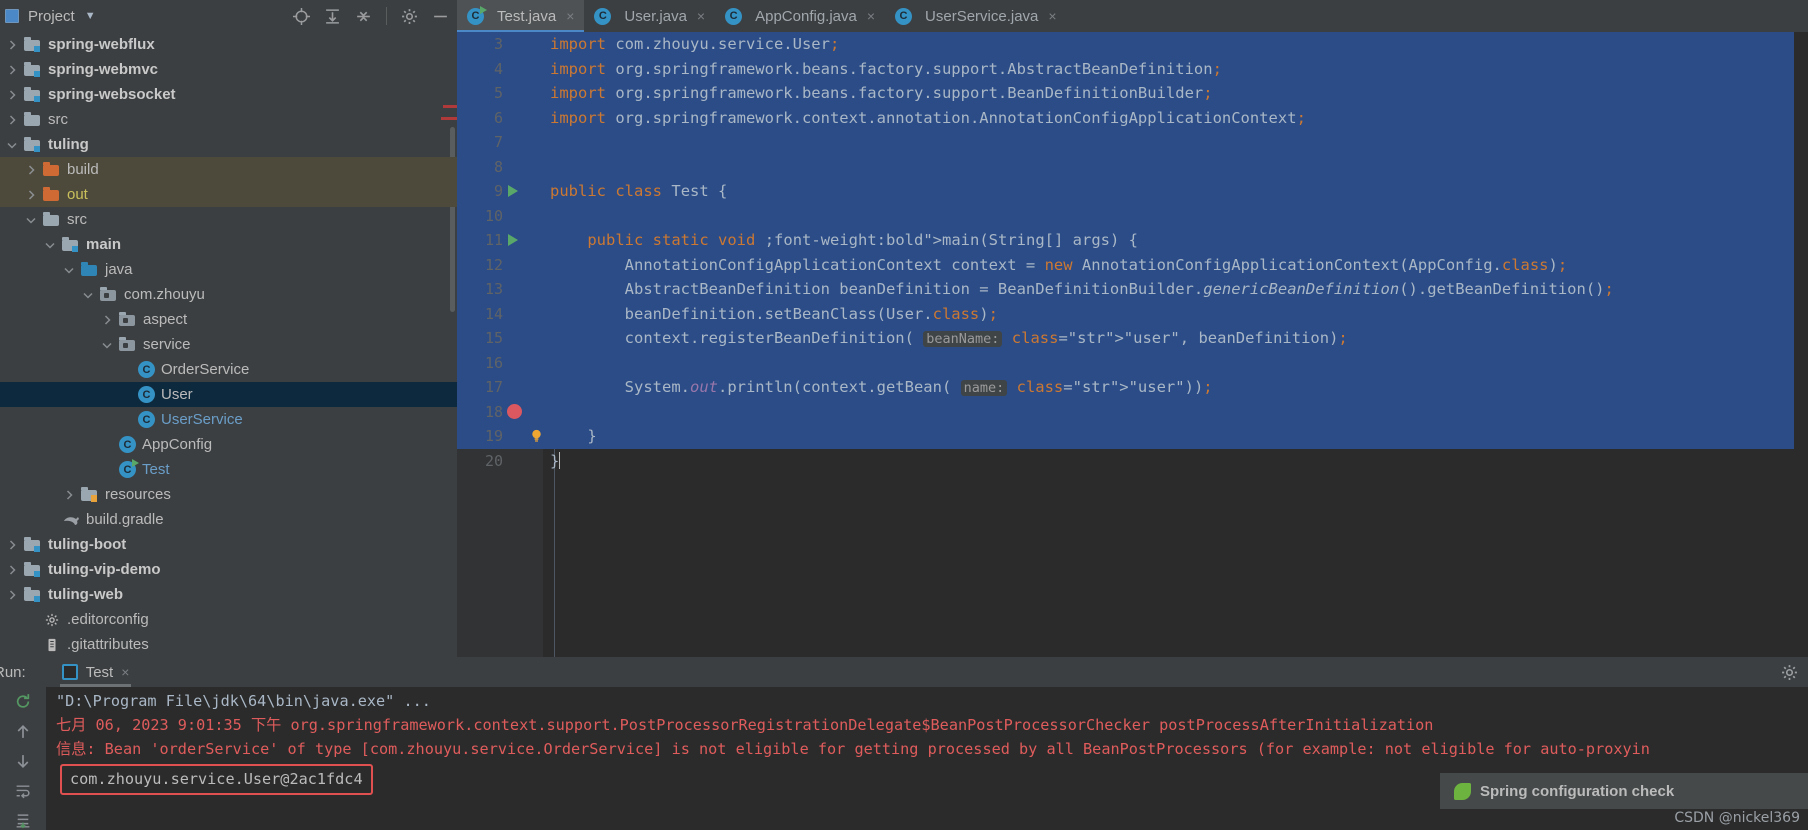  I want to click on minimize-icon, so click(440, 16).